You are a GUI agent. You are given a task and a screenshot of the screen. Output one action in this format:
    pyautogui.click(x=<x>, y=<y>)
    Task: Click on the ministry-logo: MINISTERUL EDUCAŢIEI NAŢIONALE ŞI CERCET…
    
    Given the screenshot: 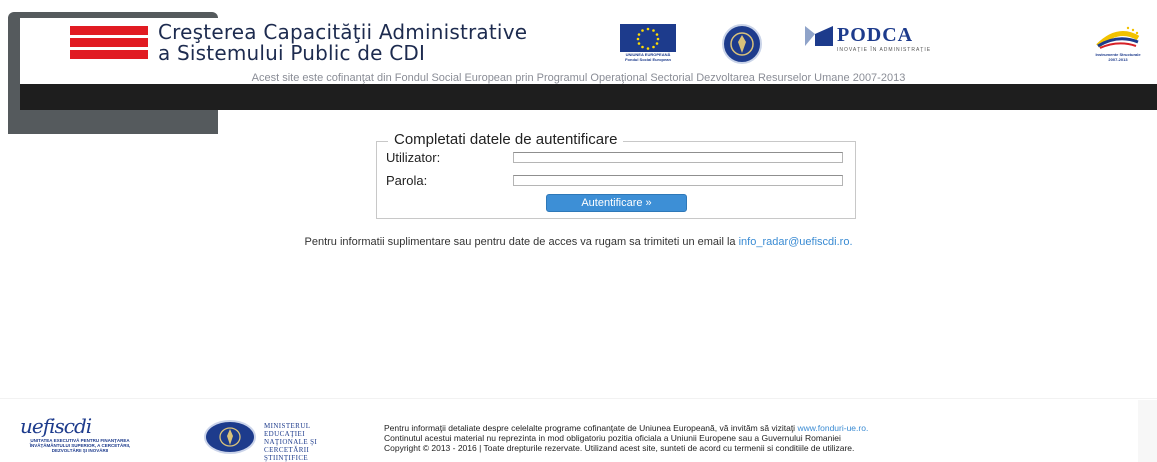 What is the action you would take?
    pyautogui.click(x=274, y=441)
    